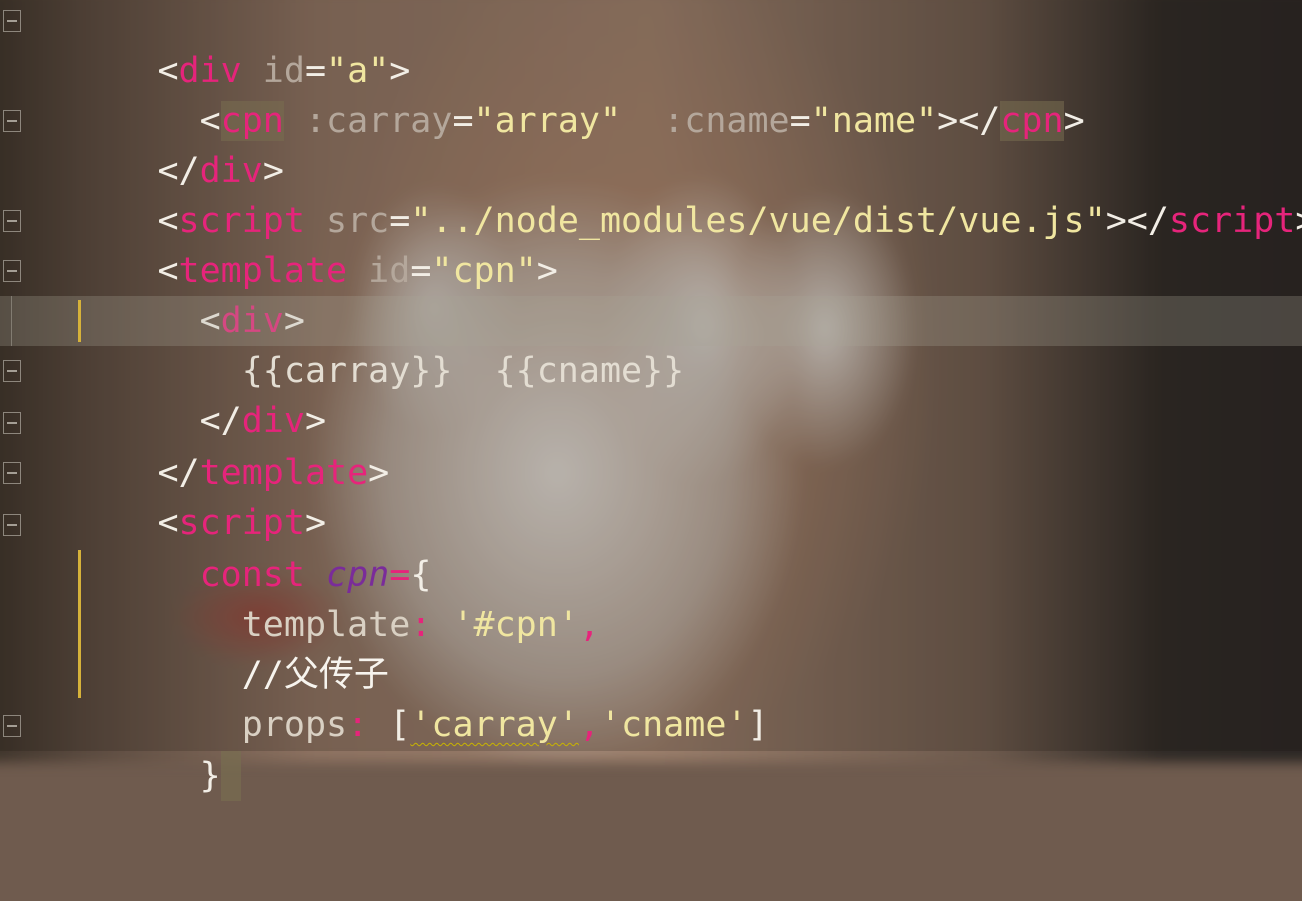 The image size is (1302, 901). What do you see at coordinates (651, 243) in the screenshot?
I see `code-line-5: <template id="cpn">` at bounding box center [651, 243].